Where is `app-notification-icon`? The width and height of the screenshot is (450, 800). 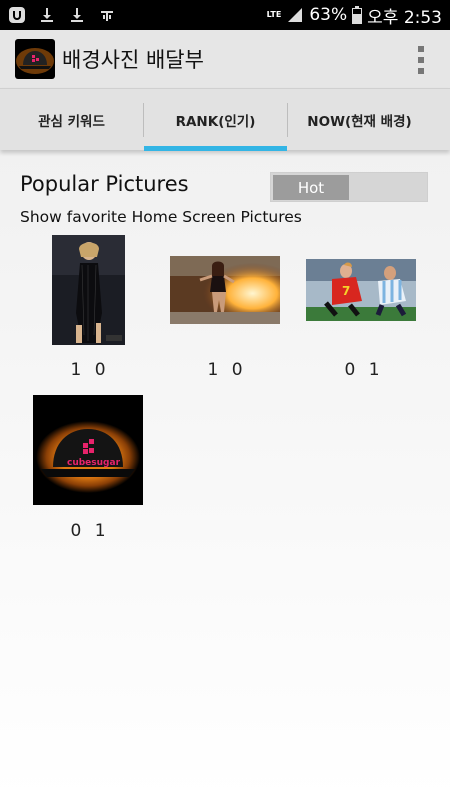 app-notification-icon is located at coordinates (17, 15).